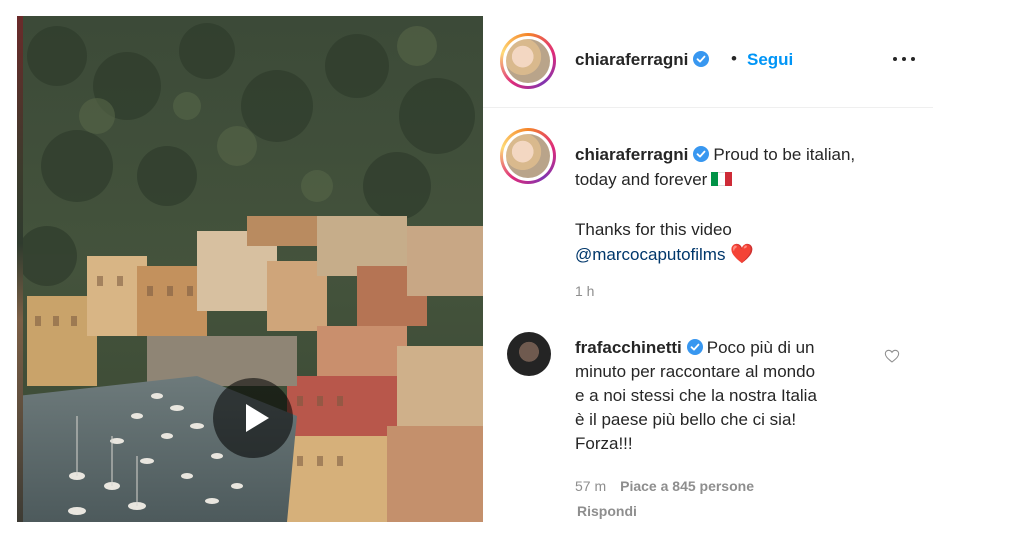 Image resolution: width=1016 pixels, height=550 pixels. Describe the element at coordinates (528, 61) in the screenshot. I see `author-avatar` at that location.